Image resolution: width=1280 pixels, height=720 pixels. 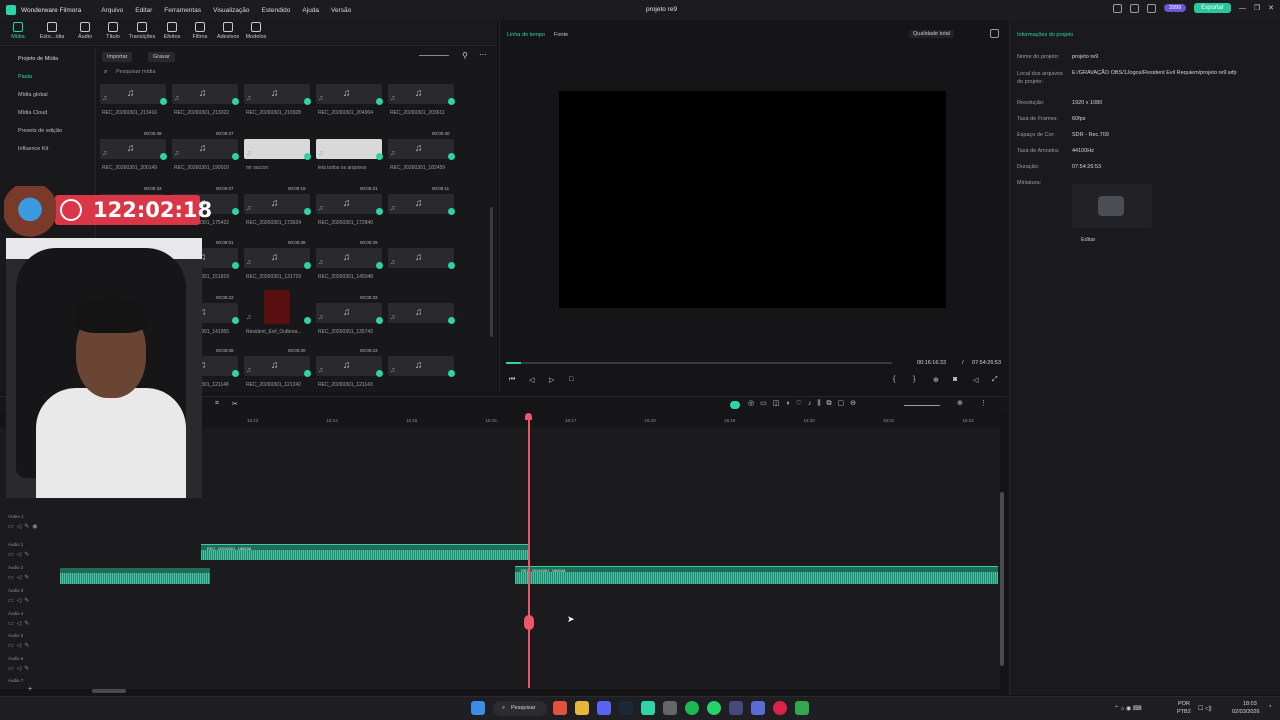 I want to click on zoom-slider, so click(x=434, y=55).